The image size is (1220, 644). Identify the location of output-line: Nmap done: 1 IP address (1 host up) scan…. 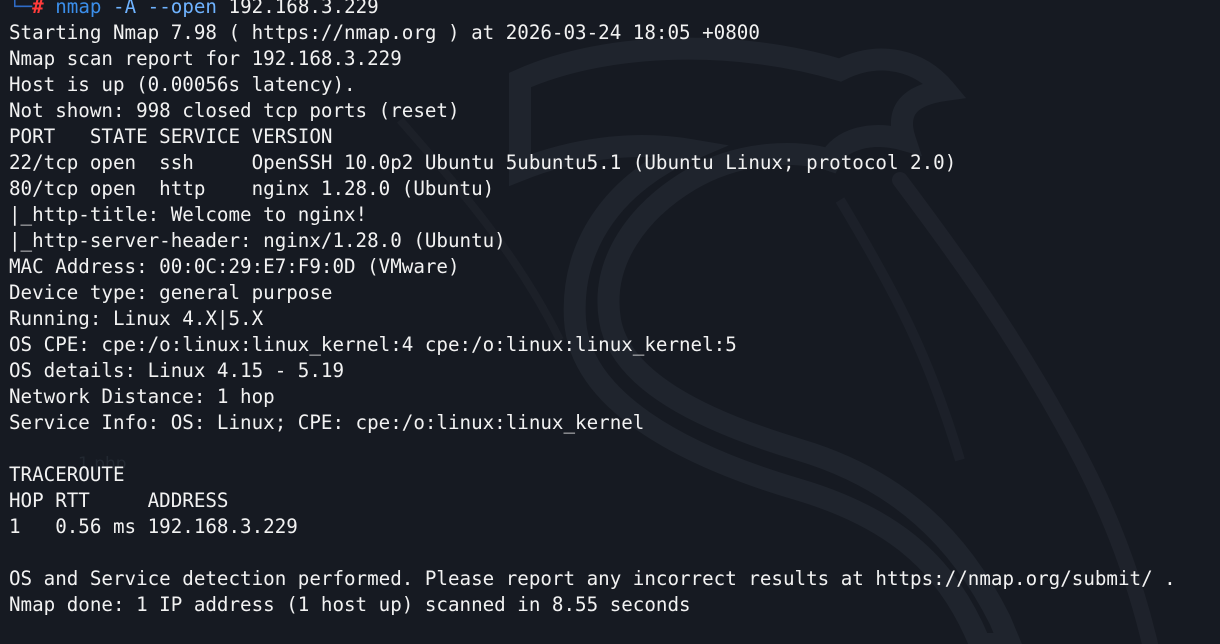
(350, 604).